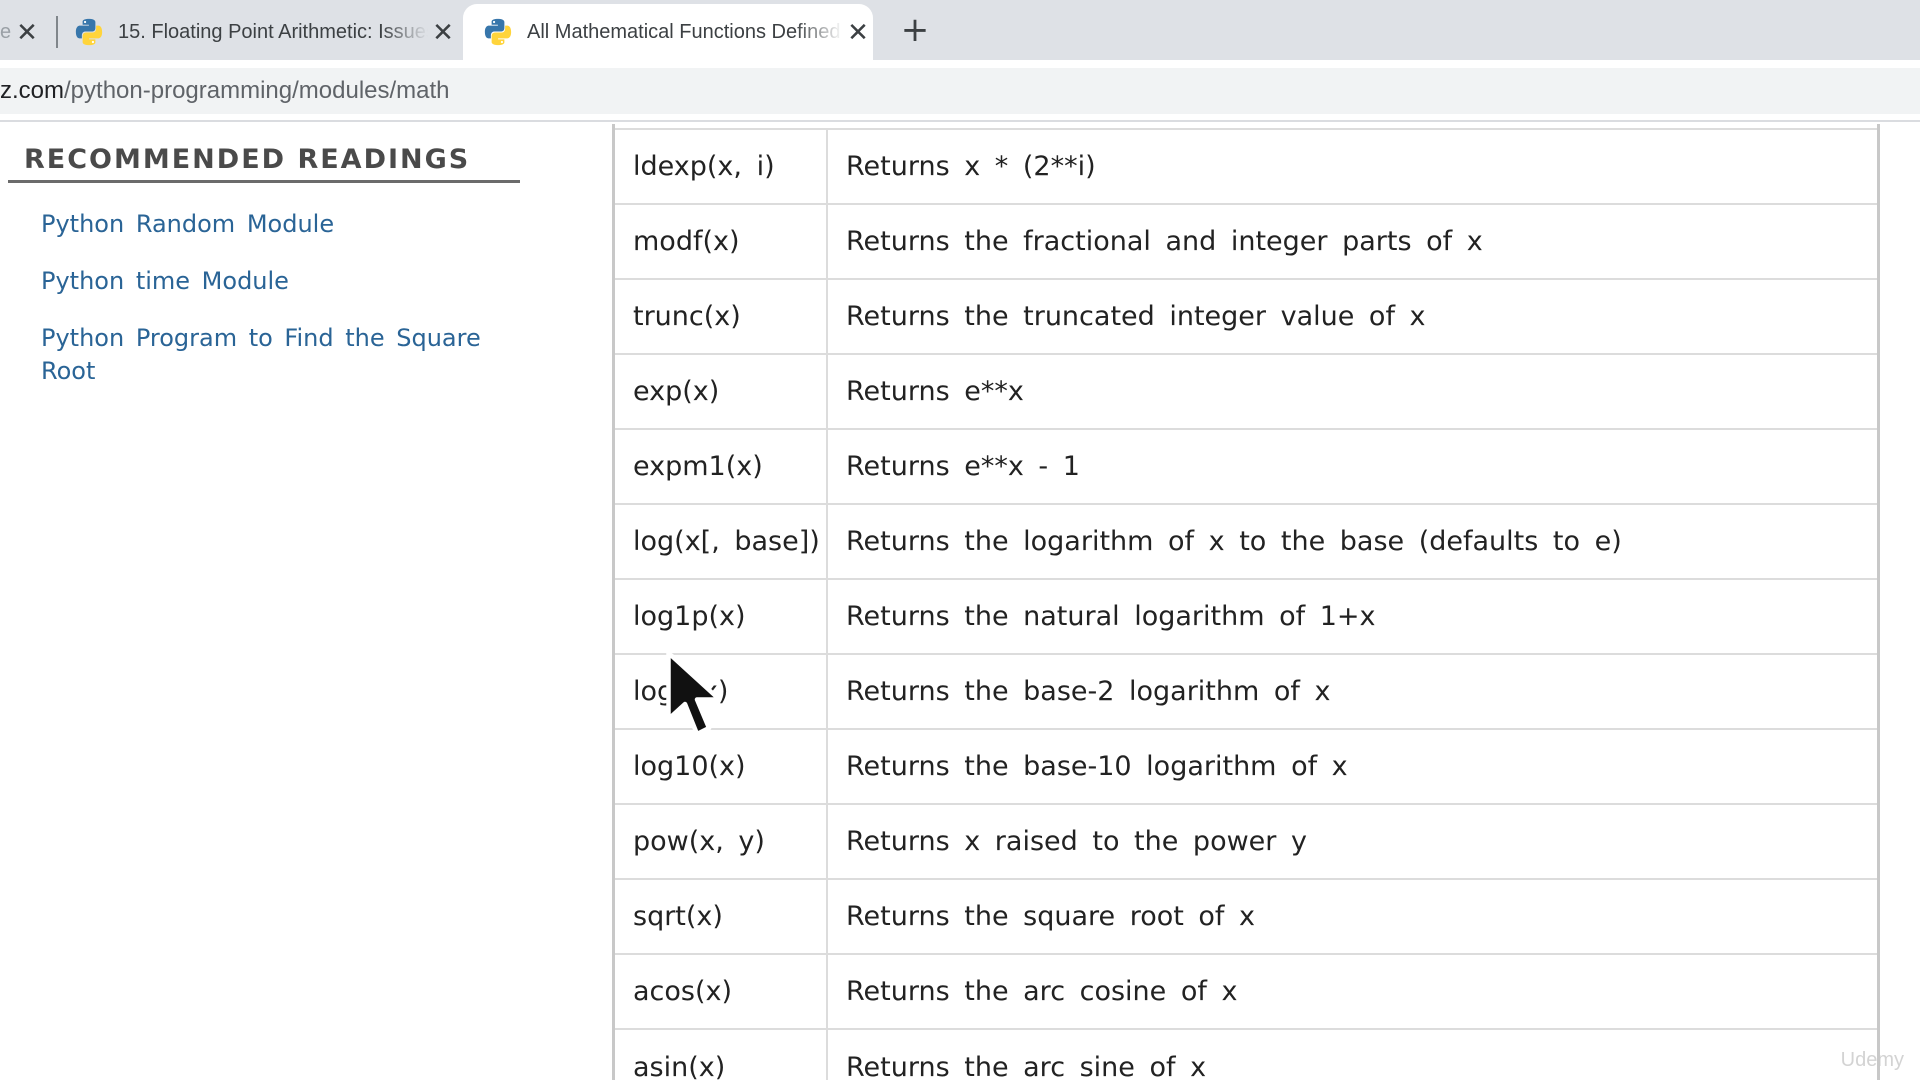  Describe the element at coordinates (721, 991) in the screenshot. I see `function-name: acos(x)` at that location.